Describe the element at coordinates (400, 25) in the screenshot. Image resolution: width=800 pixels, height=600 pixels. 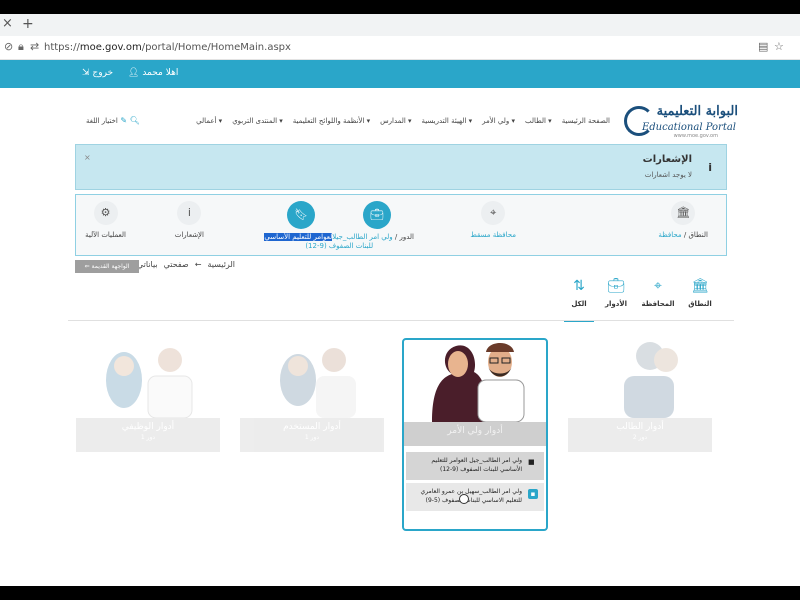
I see `browser-tabbar: × +` at that location.